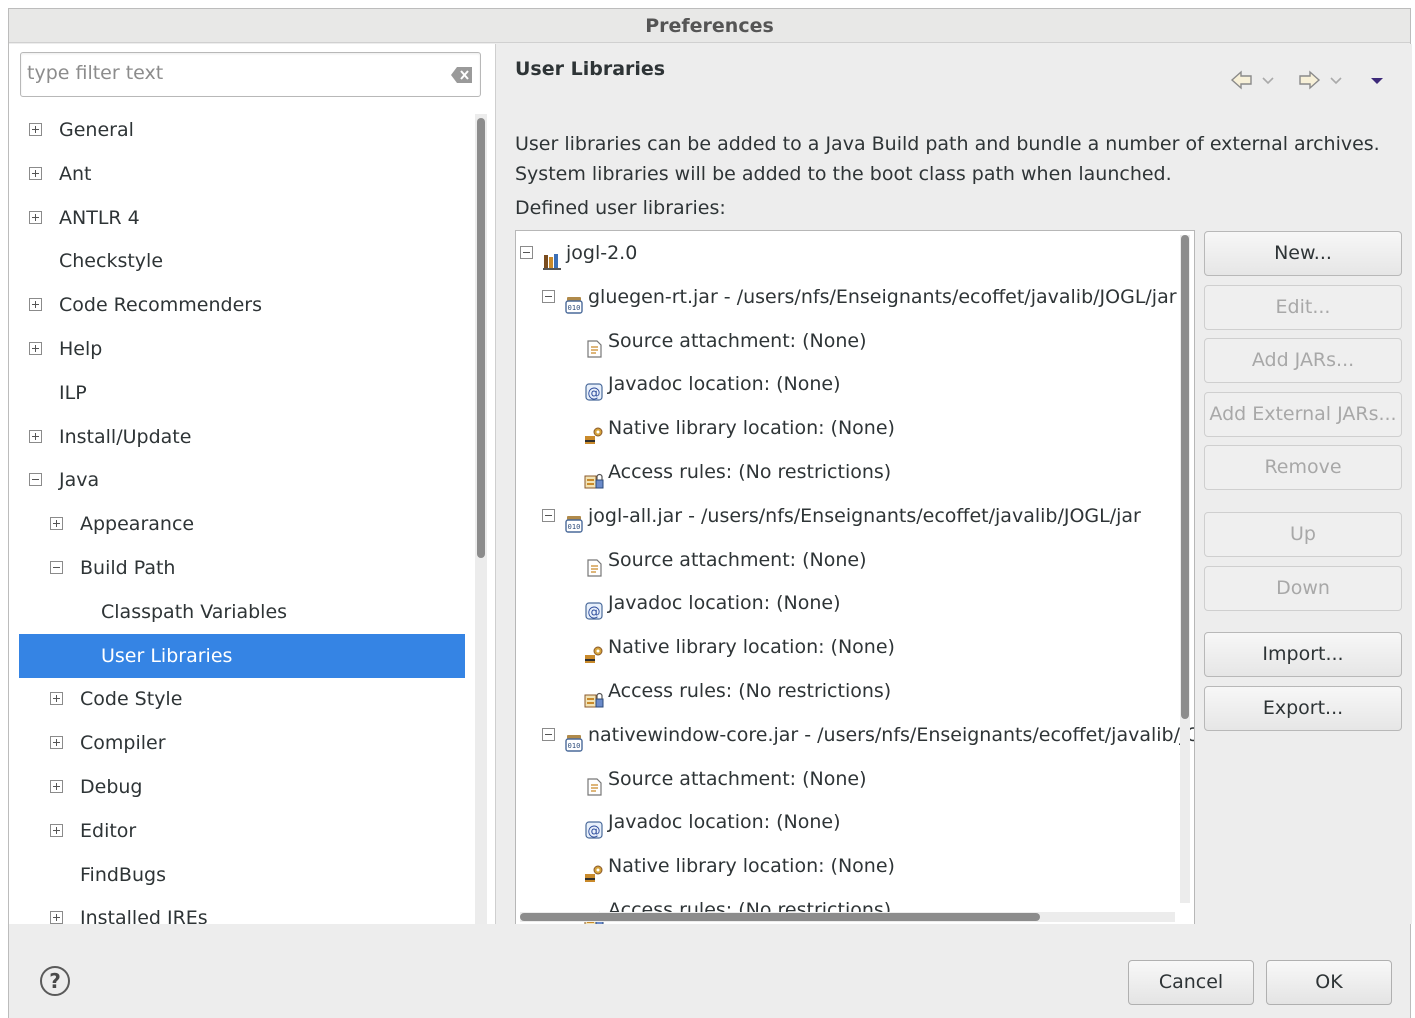  Describe the element at coordinates (552, 256) in the screenshot. I see `library-icon` at that location.